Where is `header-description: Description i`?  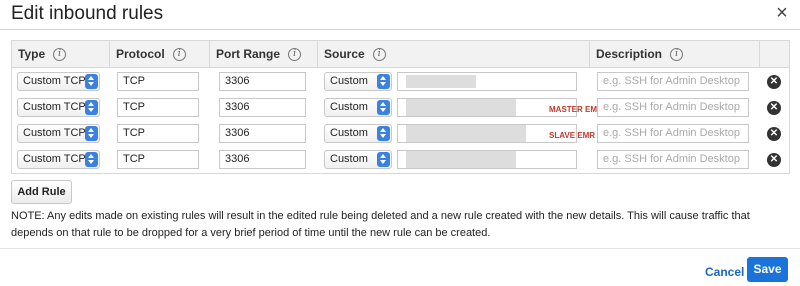
header-description: Description i is located at coordinates (675, 54).